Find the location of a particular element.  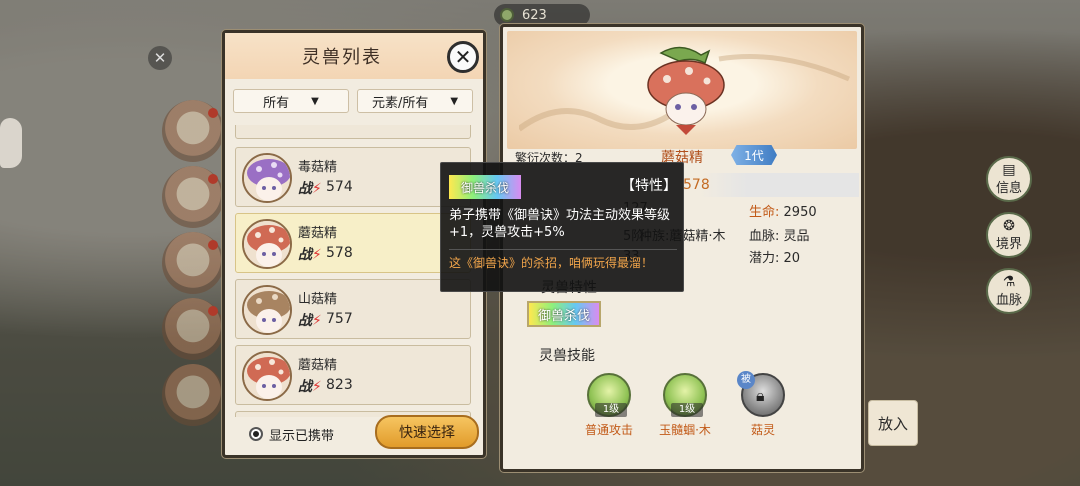

mushroom-pet-portrait is located at coordinates (686, 90).